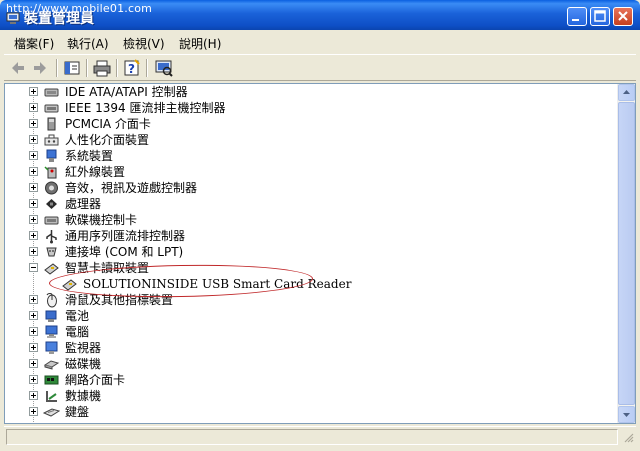 The height and width of the screenshot is (451, 640). I want to click on collapse-toggle, so click(33, 267).